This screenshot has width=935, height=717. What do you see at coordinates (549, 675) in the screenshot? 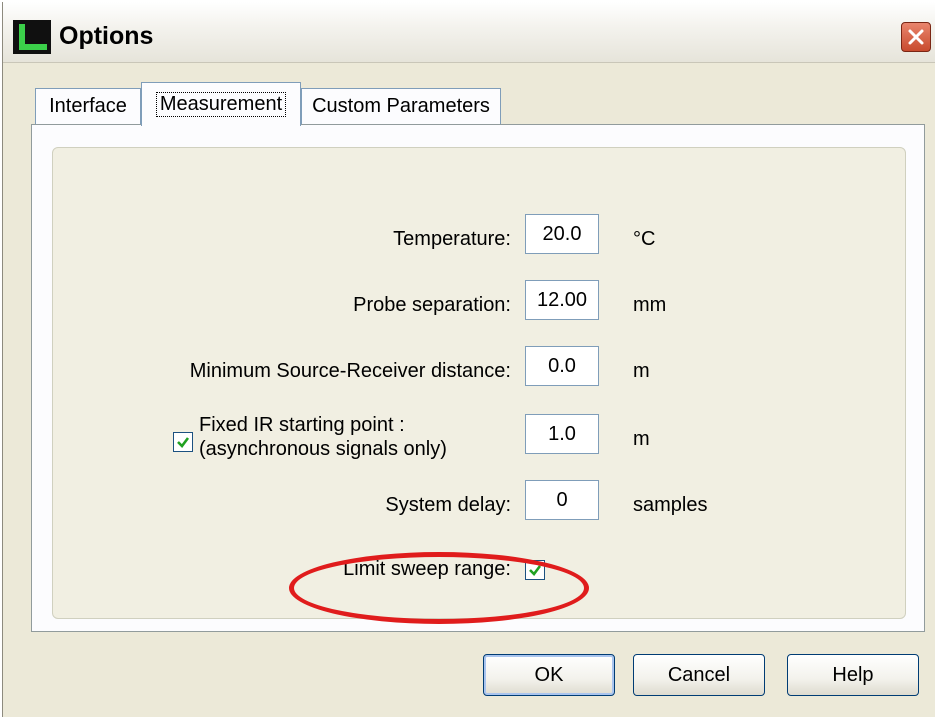
I see `ok-button: OK` at bounding box center [549, 675].